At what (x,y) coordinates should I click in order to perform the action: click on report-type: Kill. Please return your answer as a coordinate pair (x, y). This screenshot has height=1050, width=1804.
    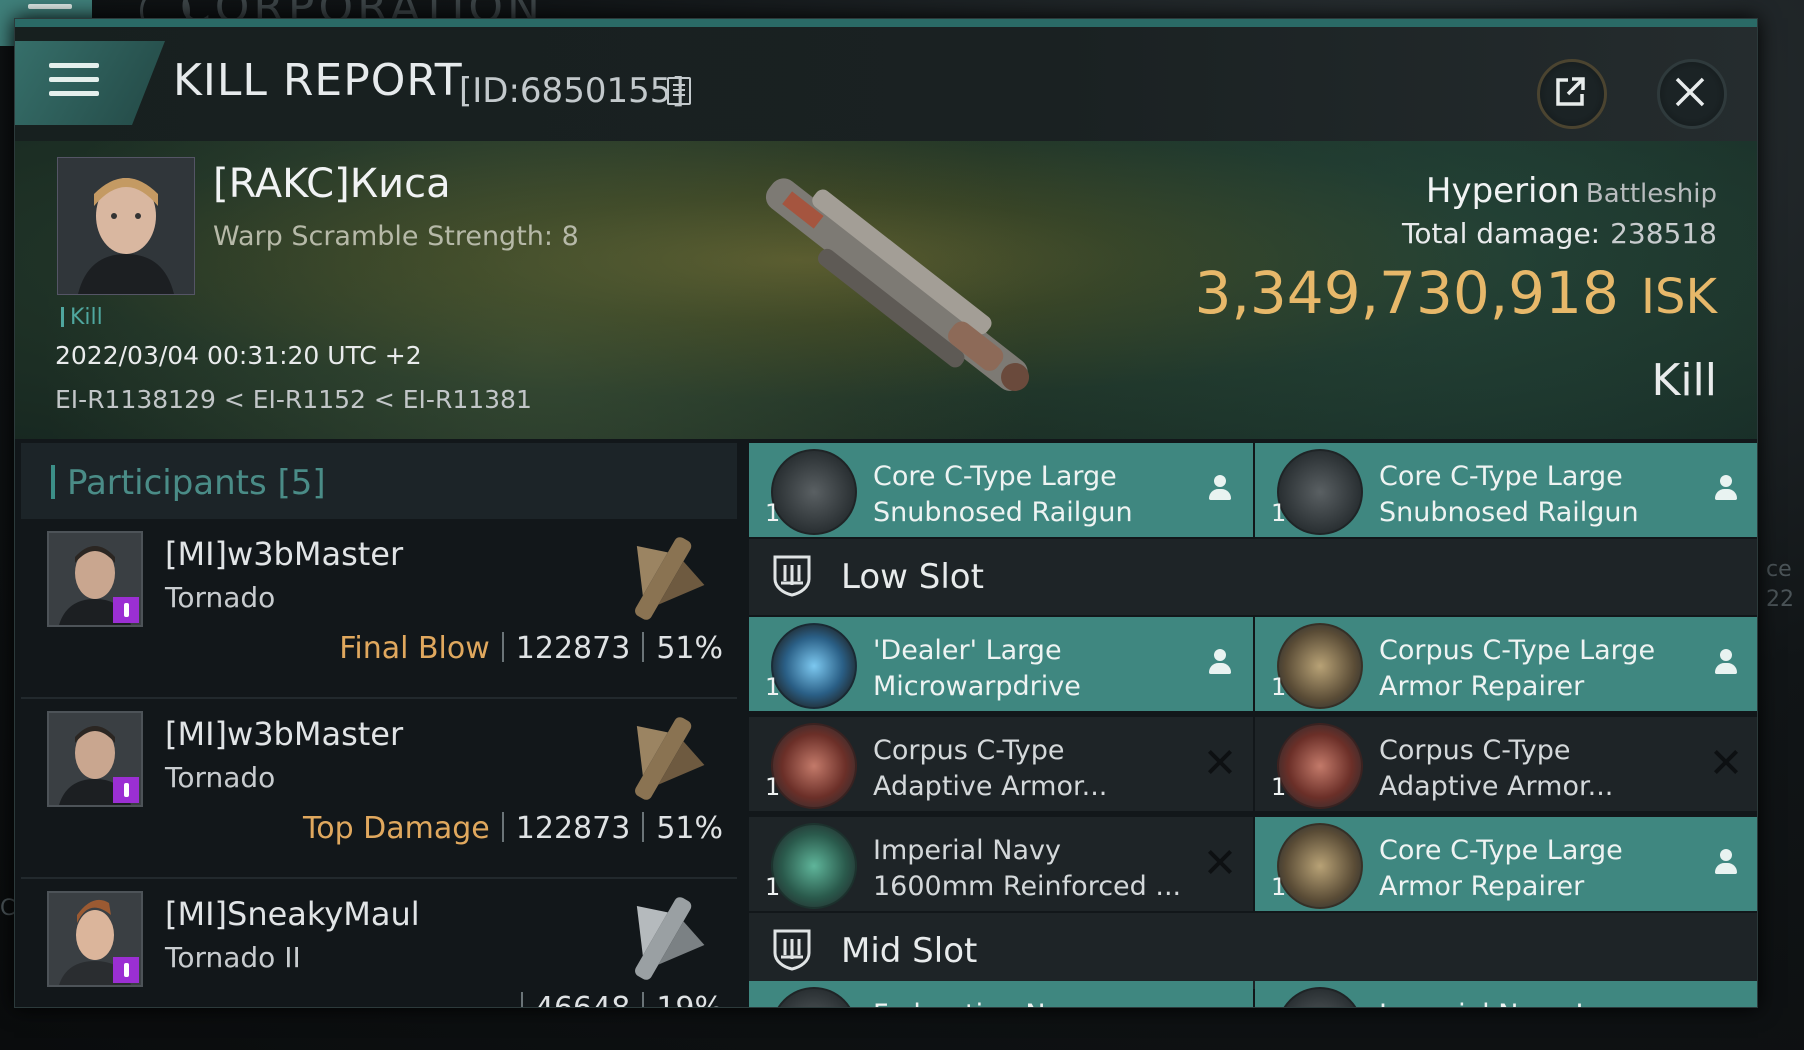
    Looking at the image, I should click on (1684, 380).